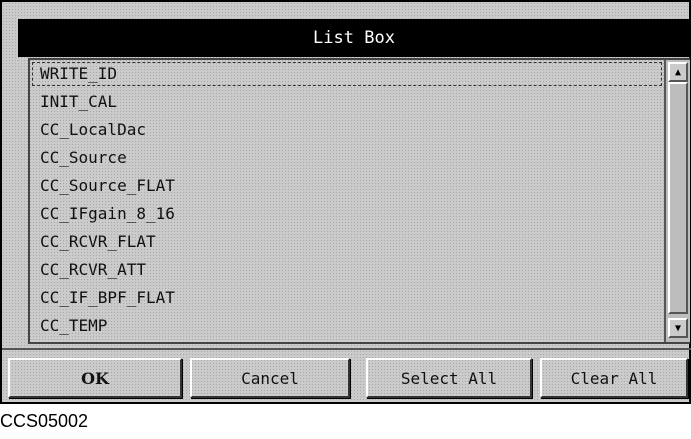 This screenshot has width=691, height=439. I want to click on list-item: CC_Source, so click(347, 158).